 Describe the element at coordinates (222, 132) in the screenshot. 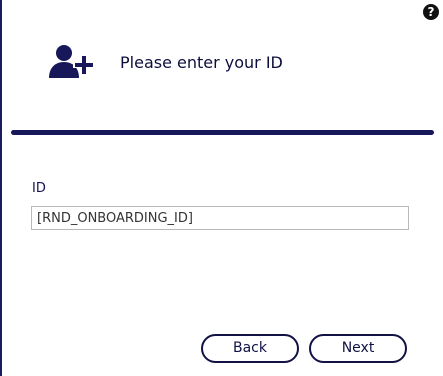

I see `header-divider` at that location.